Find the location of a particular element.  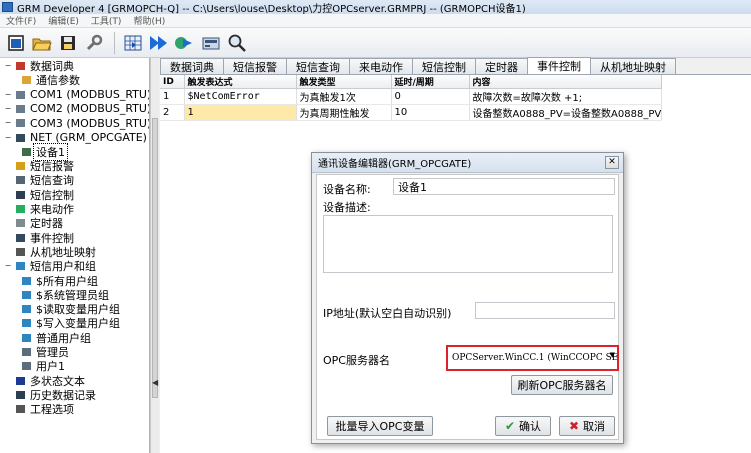

cell-trigger-type: 为真周期性触发 is located at coordinates (344, 112).